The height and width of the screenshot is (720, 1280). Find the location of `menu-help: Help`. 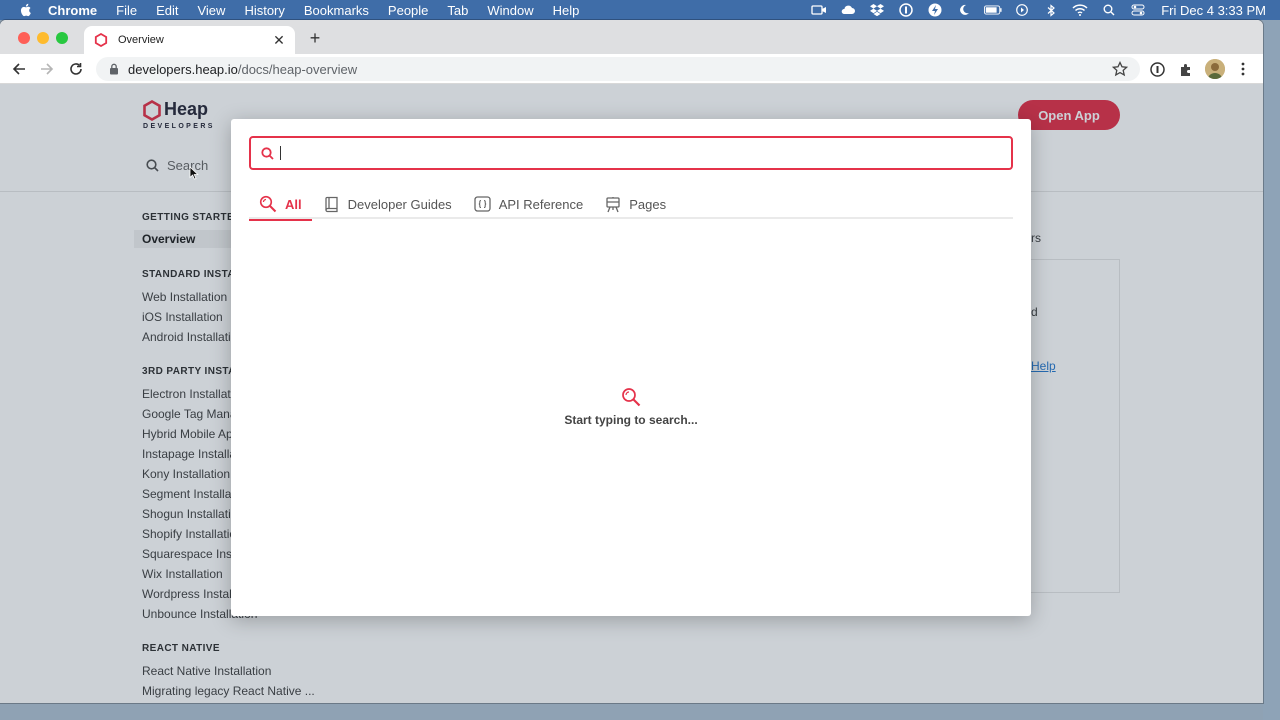

menu-help: Help is located at coordinates (566, 10).